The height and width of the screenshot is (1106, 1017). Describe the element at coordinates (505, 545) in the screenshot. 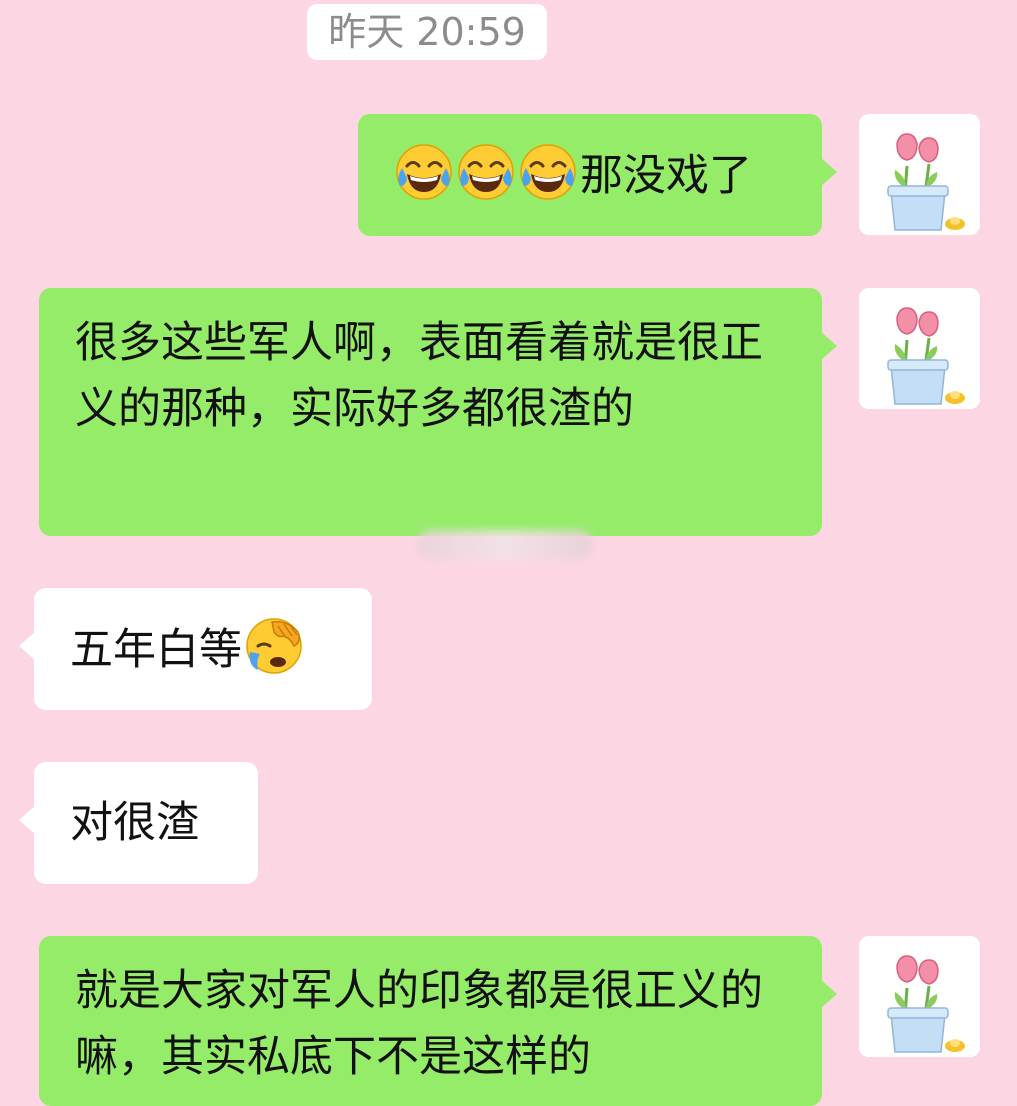

I see `blurred-overlay` at that location.